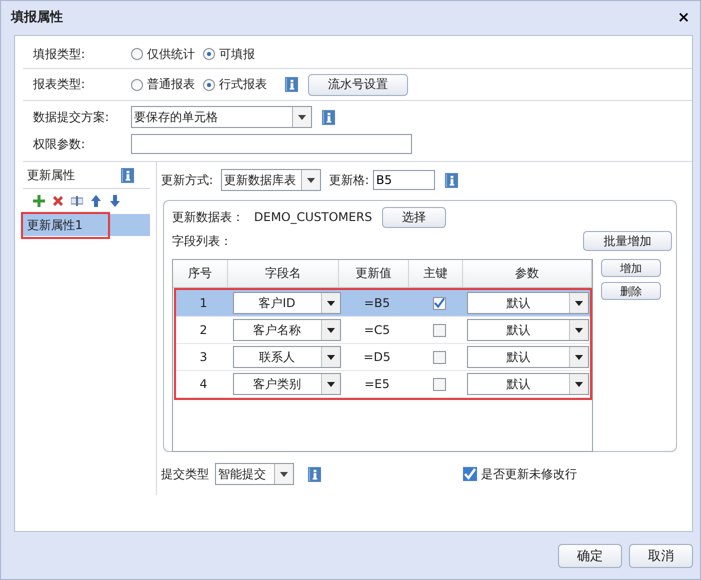 The height and width of the screenshot is (580, 701). What do you see at coordinates (527, 273) in the screenshot?
I see `column-header: 参数` at bounding box center [527, 273].